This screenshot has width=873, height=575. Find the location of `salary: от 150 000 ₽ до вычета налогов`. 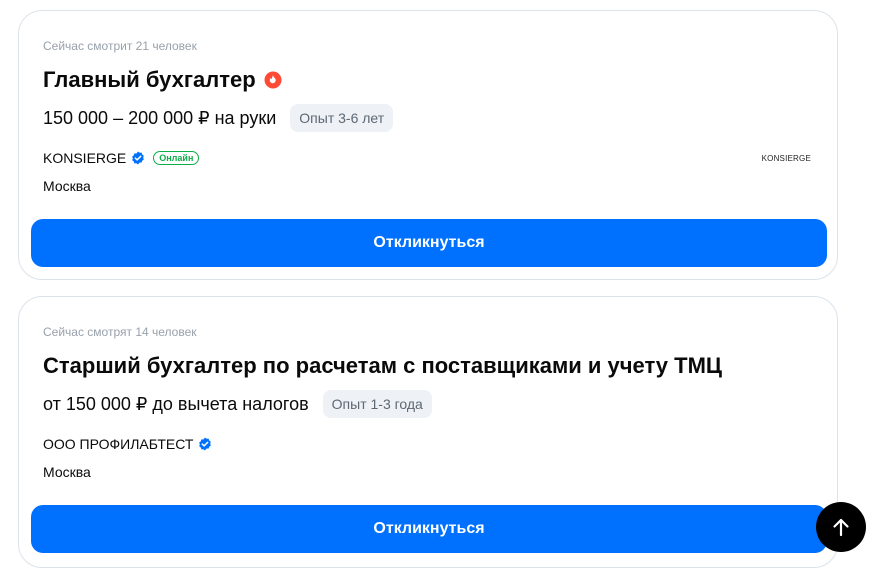

salary: от 150 000 ₽ до вычета налогов is located at coordinates (176, 403).